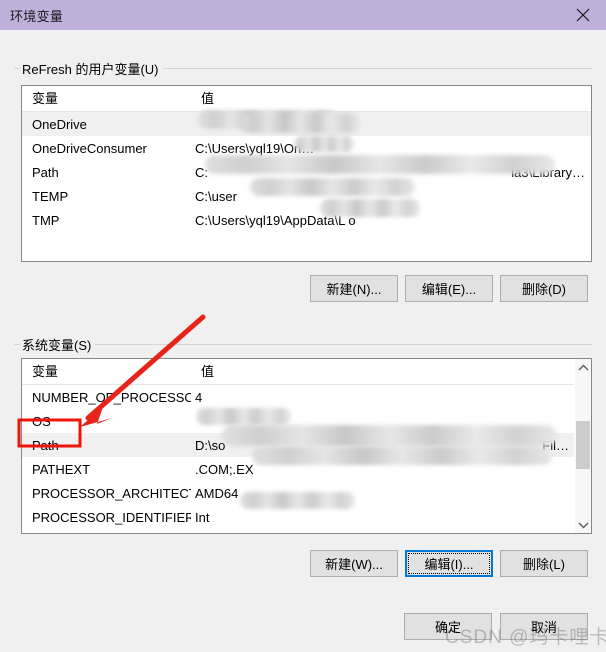 Image resolution: width=606 pixels, height=652 pixels. I want to click on user-column-name: 变量, so click(106, 99).